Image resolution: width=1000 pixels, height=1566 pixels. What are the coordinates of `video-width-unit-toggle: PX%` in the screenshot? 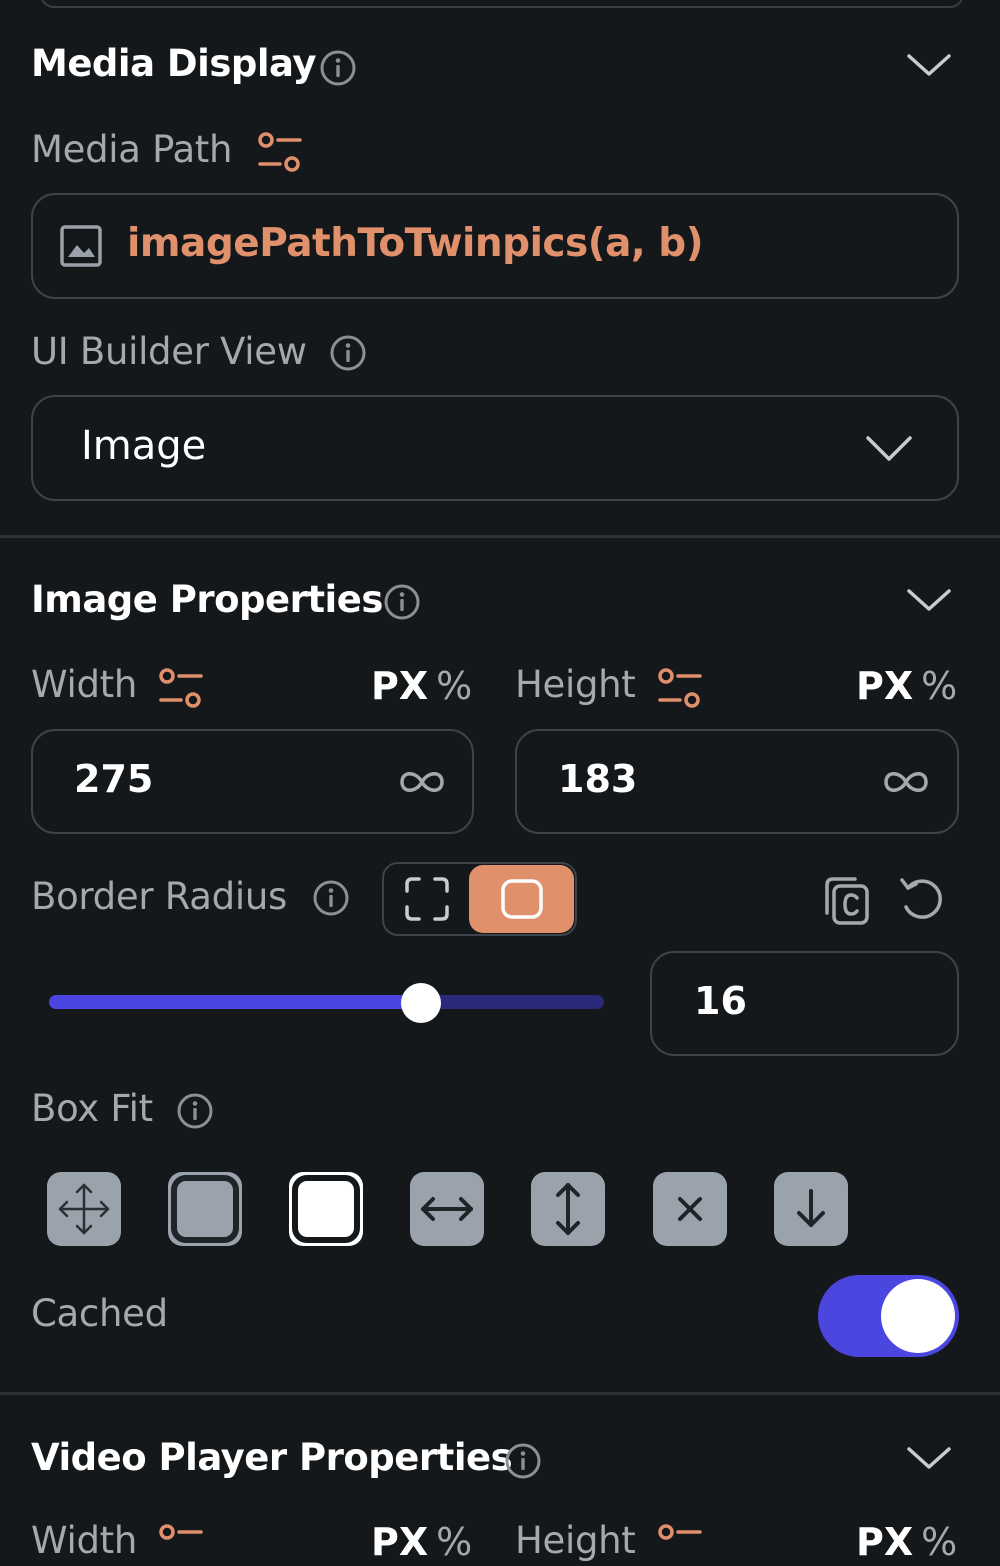 It's located at (421, 1542).